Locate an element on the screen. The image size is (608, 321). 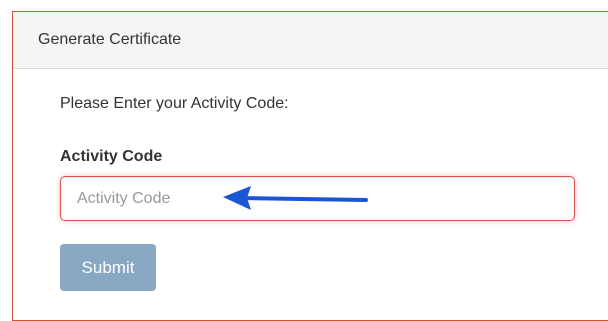
panel-title: Generate Certificate is located at coordinates (110, 39).